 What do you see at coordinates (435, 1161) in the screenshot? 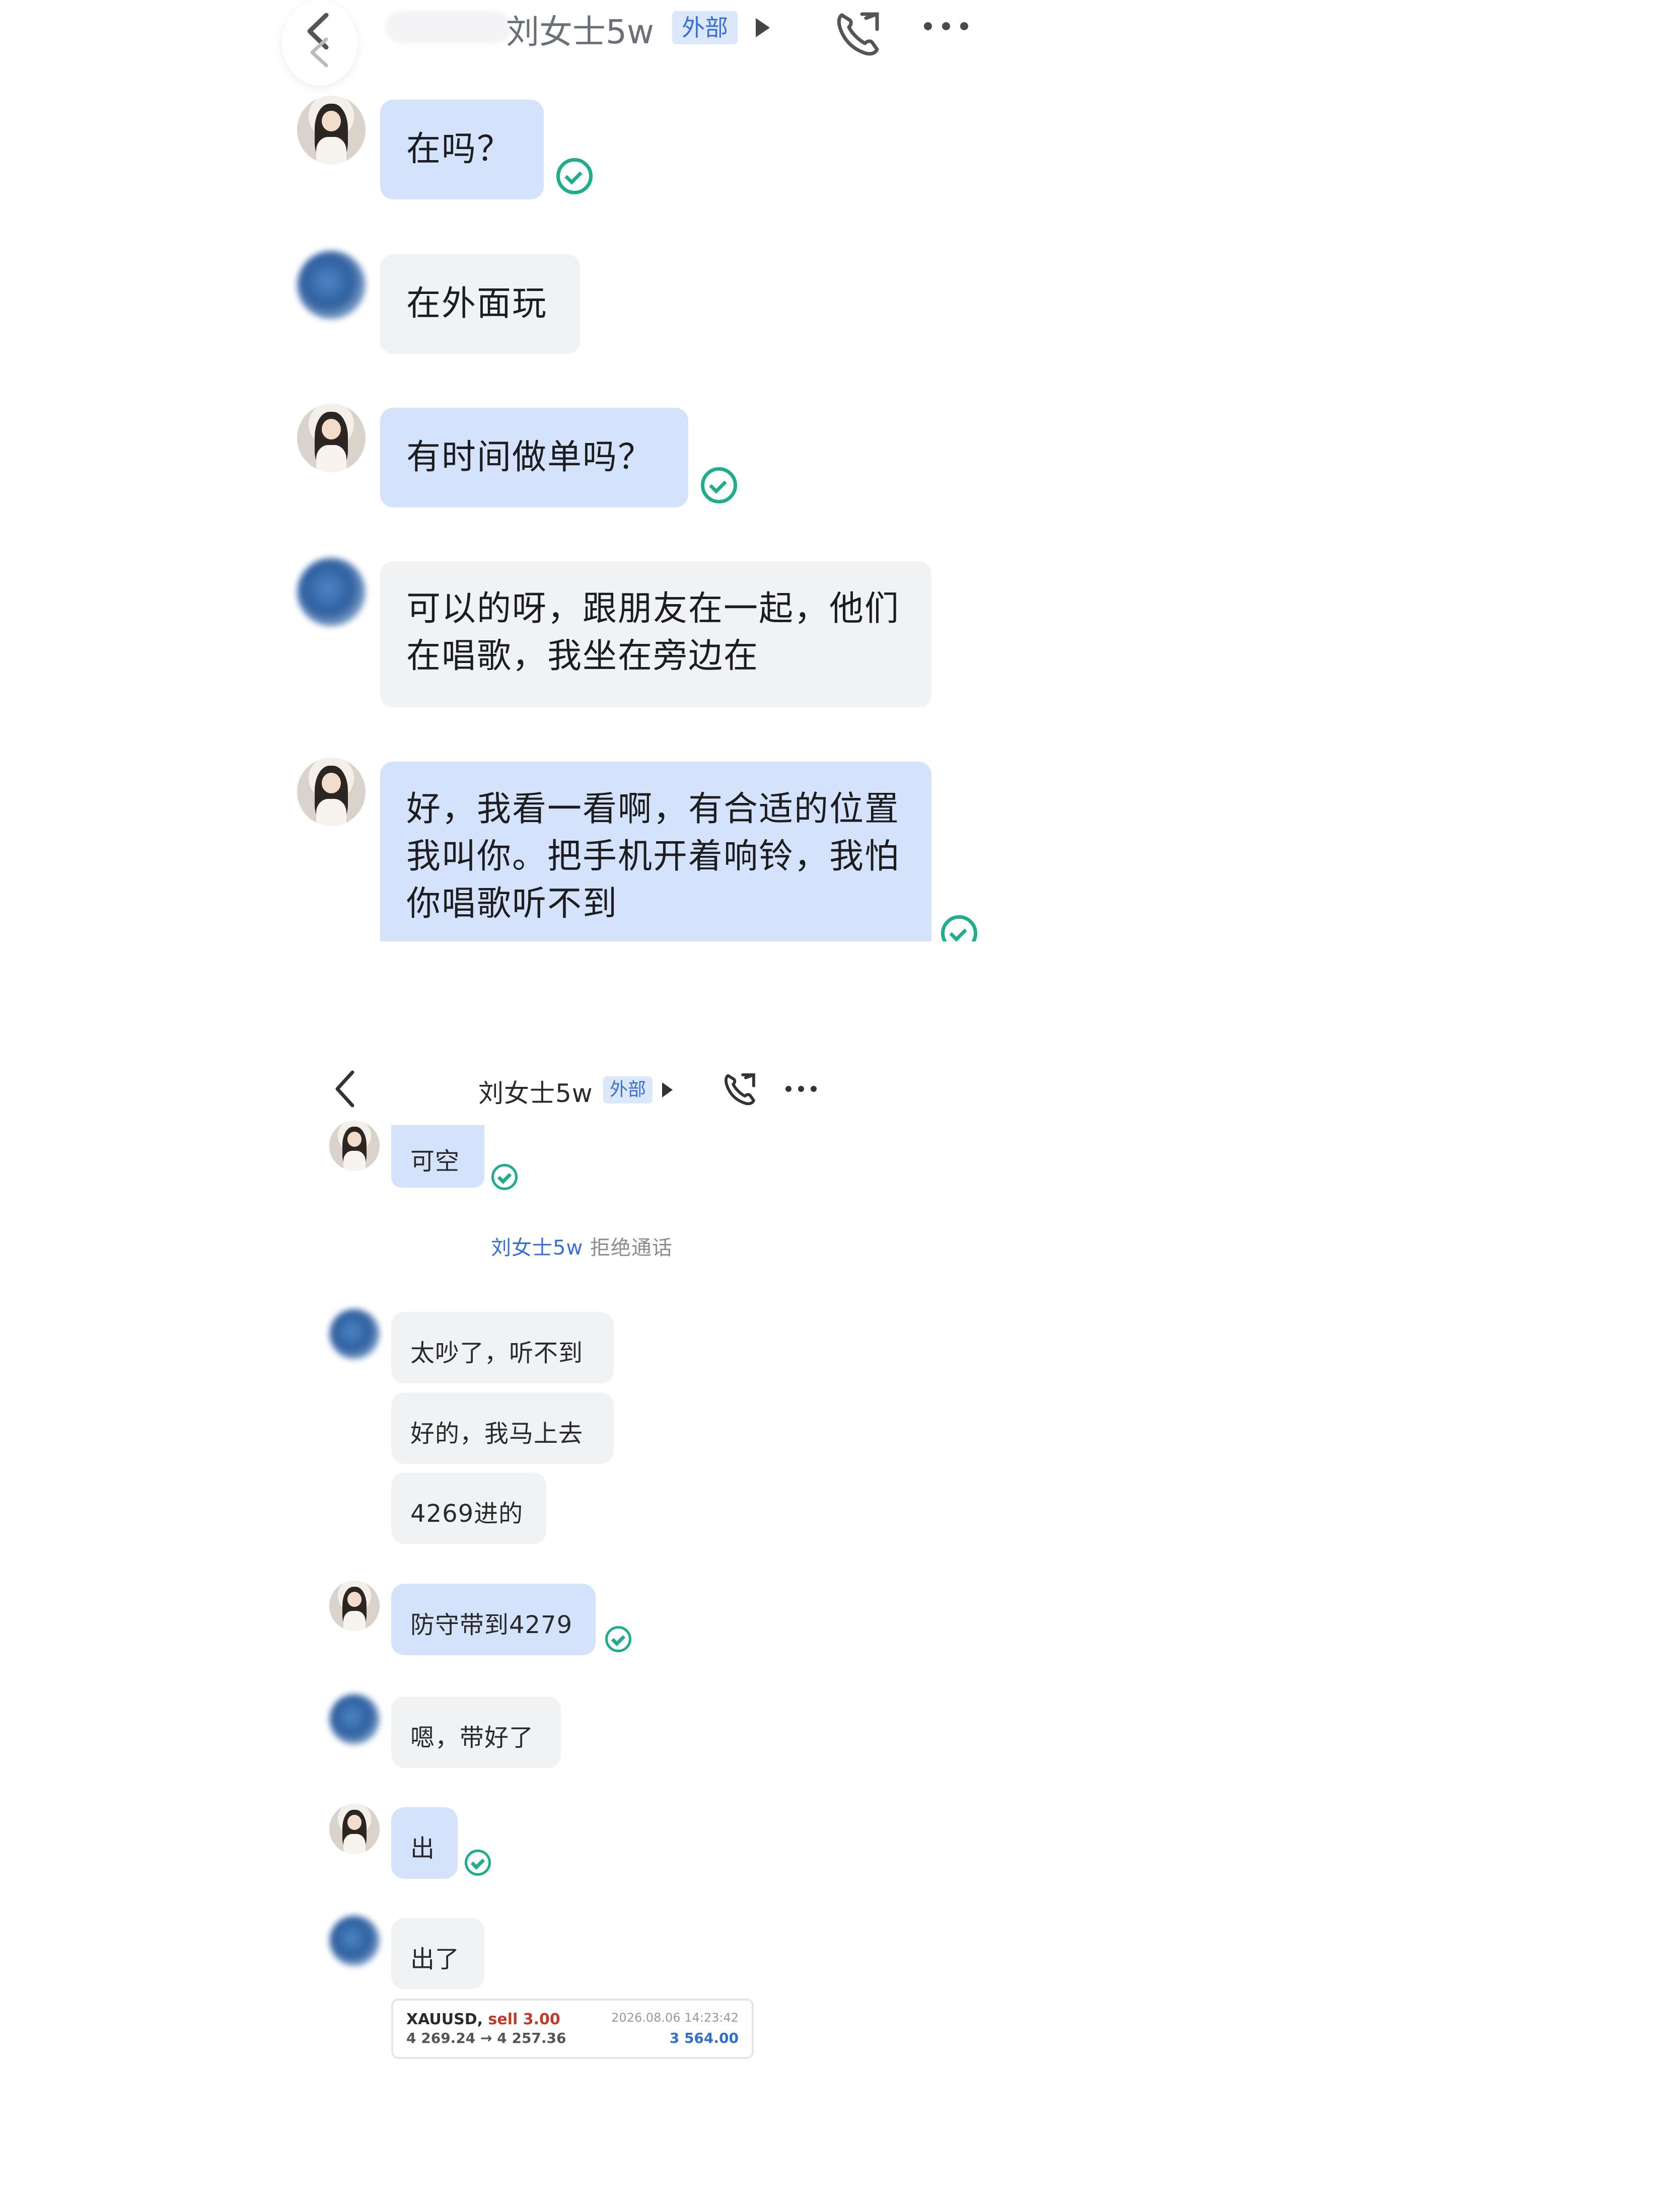
I see `message-text: 可空` at bounding box center [435, 1161].